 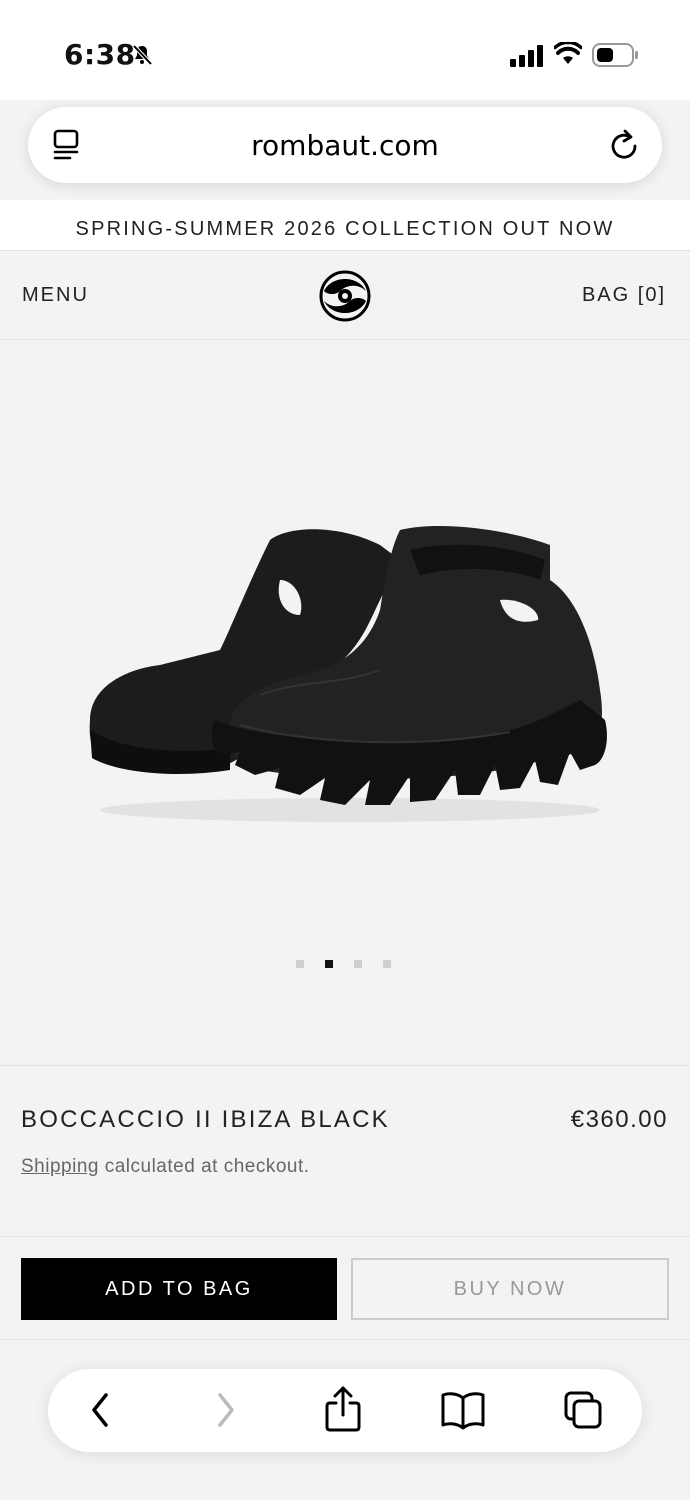 I want to click on rombaut-logo, so click(x=345, y=296).